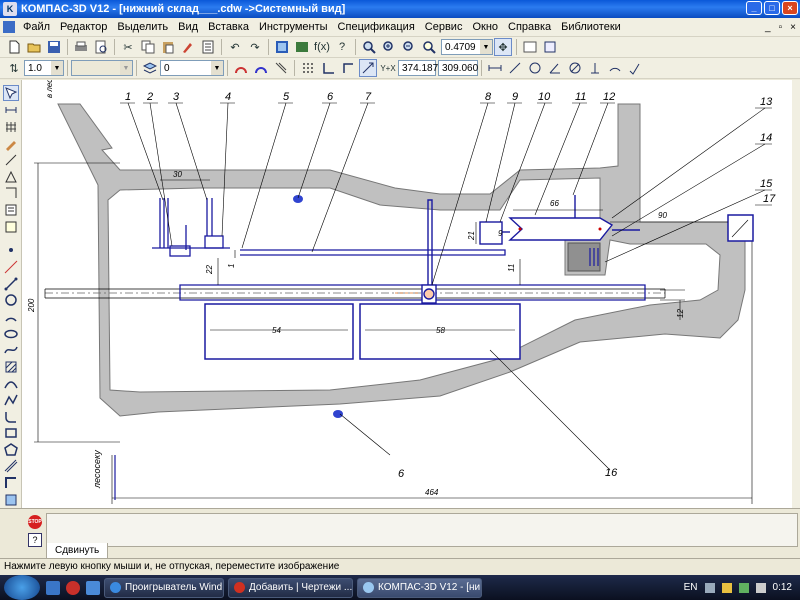 The width and height of the screenshot is (800, 600). What do you see at coordinates (53, 587) in the screenshot?
I see `show-desktop-icon` at bounding box center [53, 587].